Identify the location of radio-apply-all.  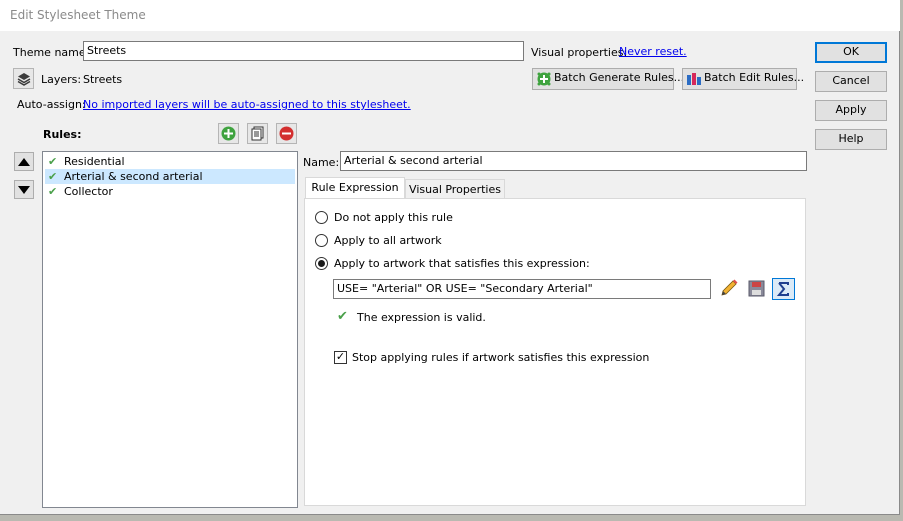
(321, 240).